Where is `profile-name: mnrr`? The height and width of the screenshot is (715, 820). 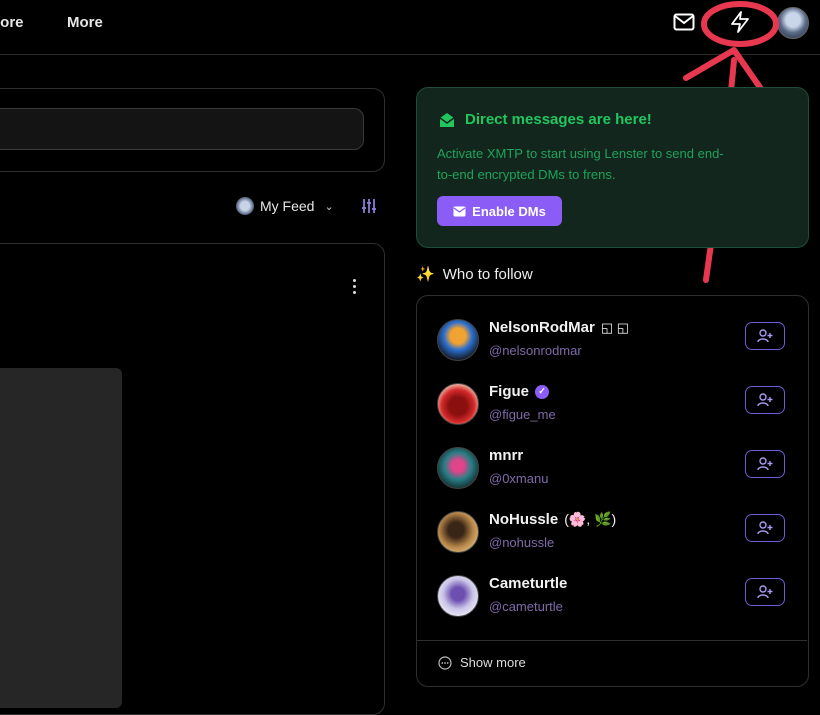 profile-name: mnrr is located at coordinates (506, 455).